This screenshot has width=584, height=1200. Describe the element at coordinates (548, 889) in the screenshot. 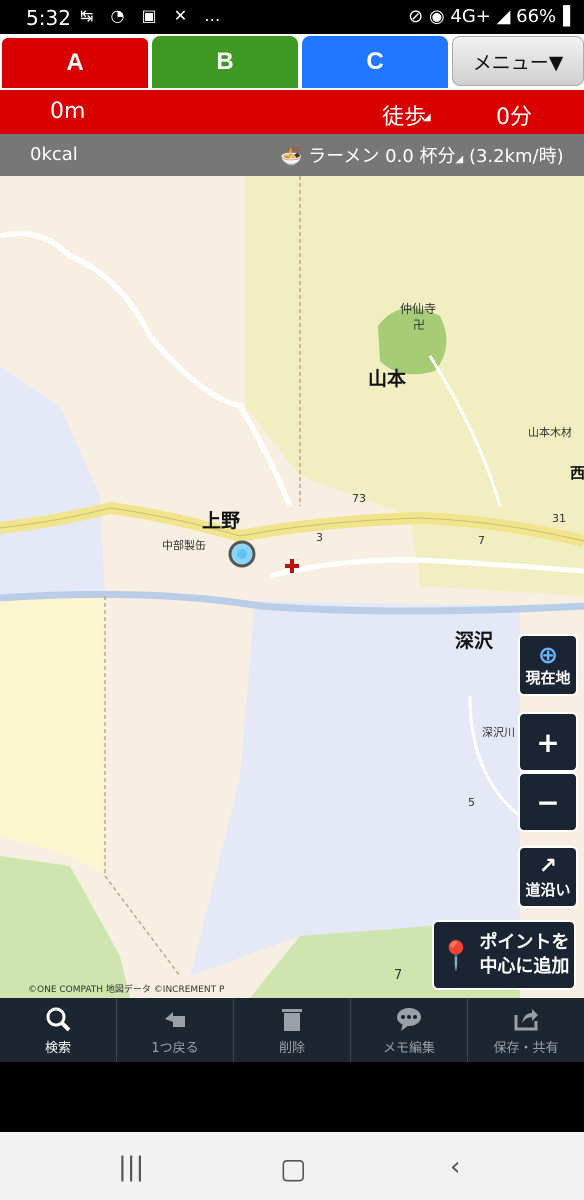

I see `along-road-label: 道沿い` at that location.